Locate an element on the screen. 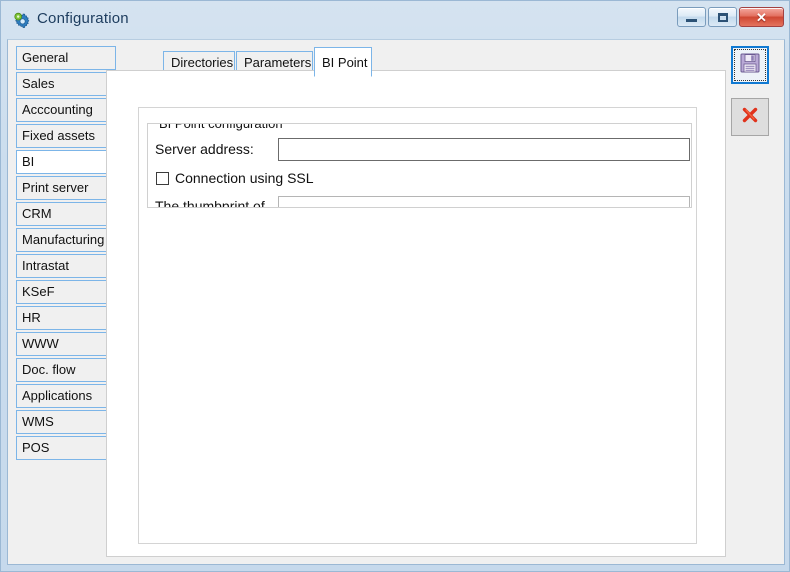 The width and height of the screenshot is (790, 572). ssl-checkbox-row: Connection using SSL is located at coordinates (235, 178).